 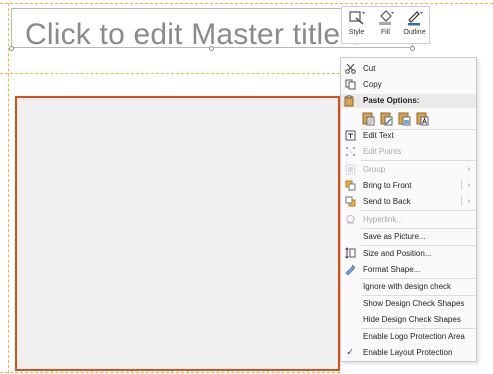 What do you see at coordinates (8, 188) in the screenshot?
I see `layout-guide-left` at bounding box center [8, 188].